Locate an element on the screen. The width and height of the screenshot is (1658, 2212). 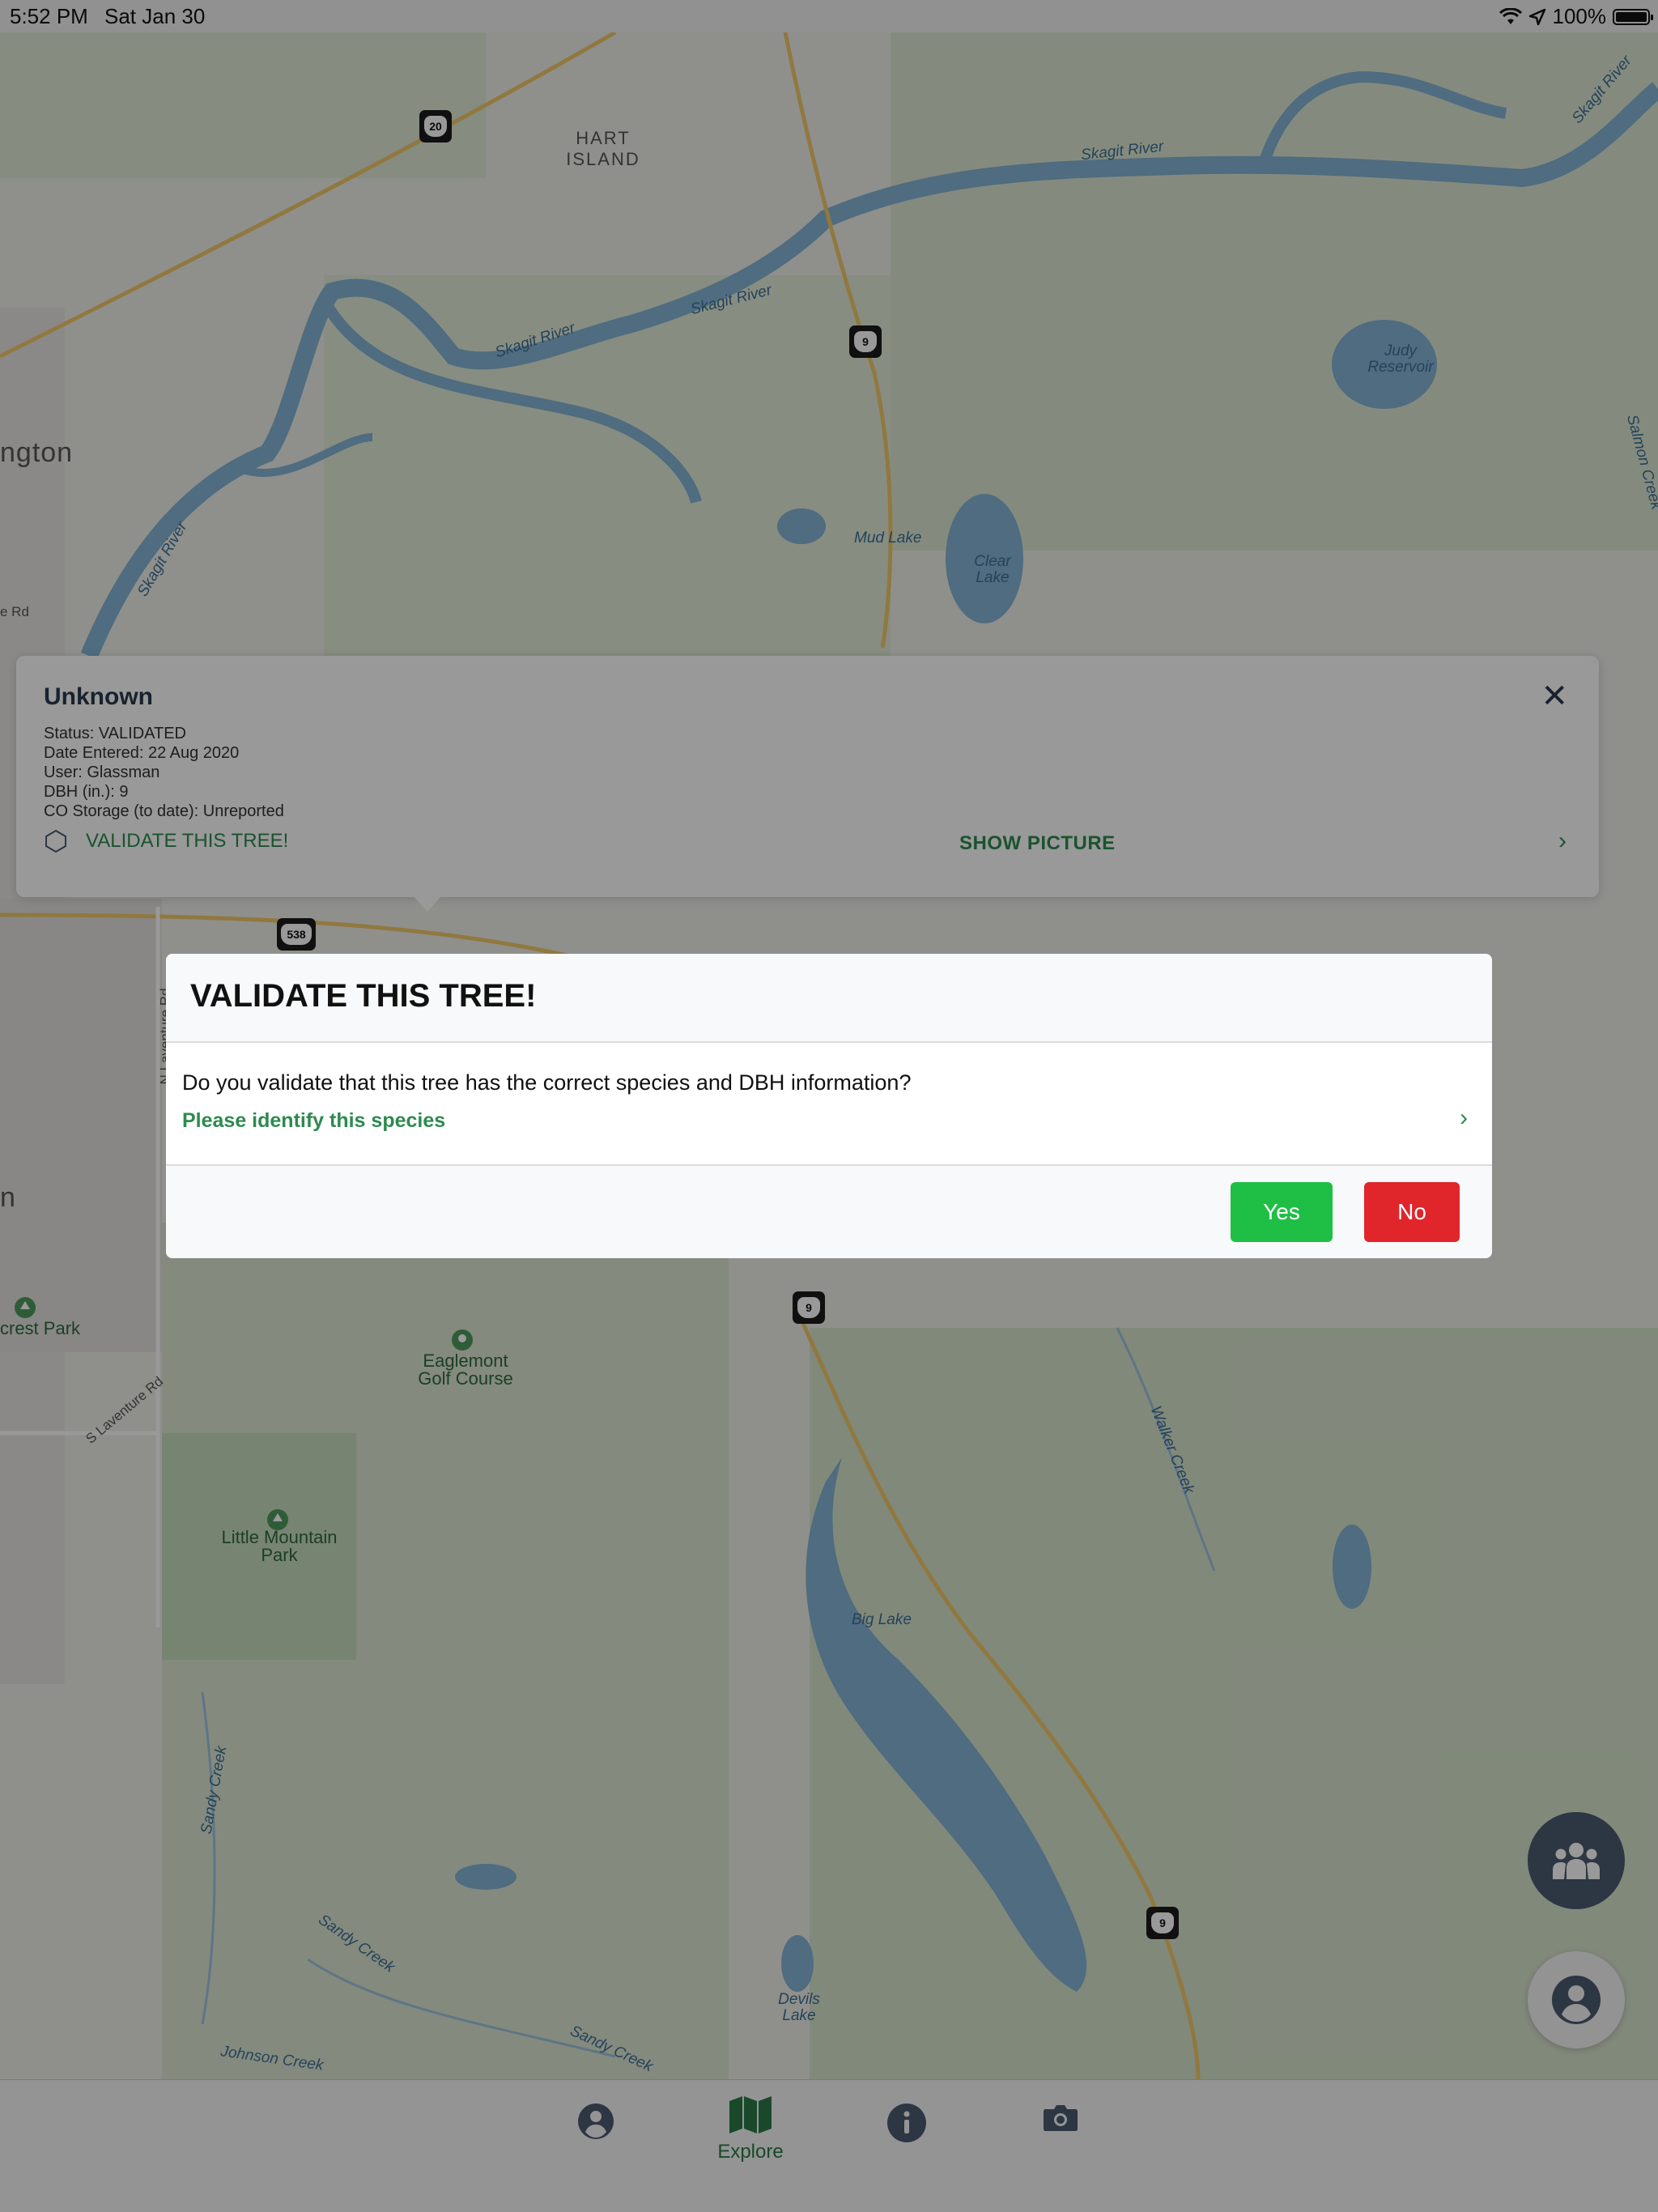
map-label-park: Little Mountain Park is located at coordinates (279, 1546).